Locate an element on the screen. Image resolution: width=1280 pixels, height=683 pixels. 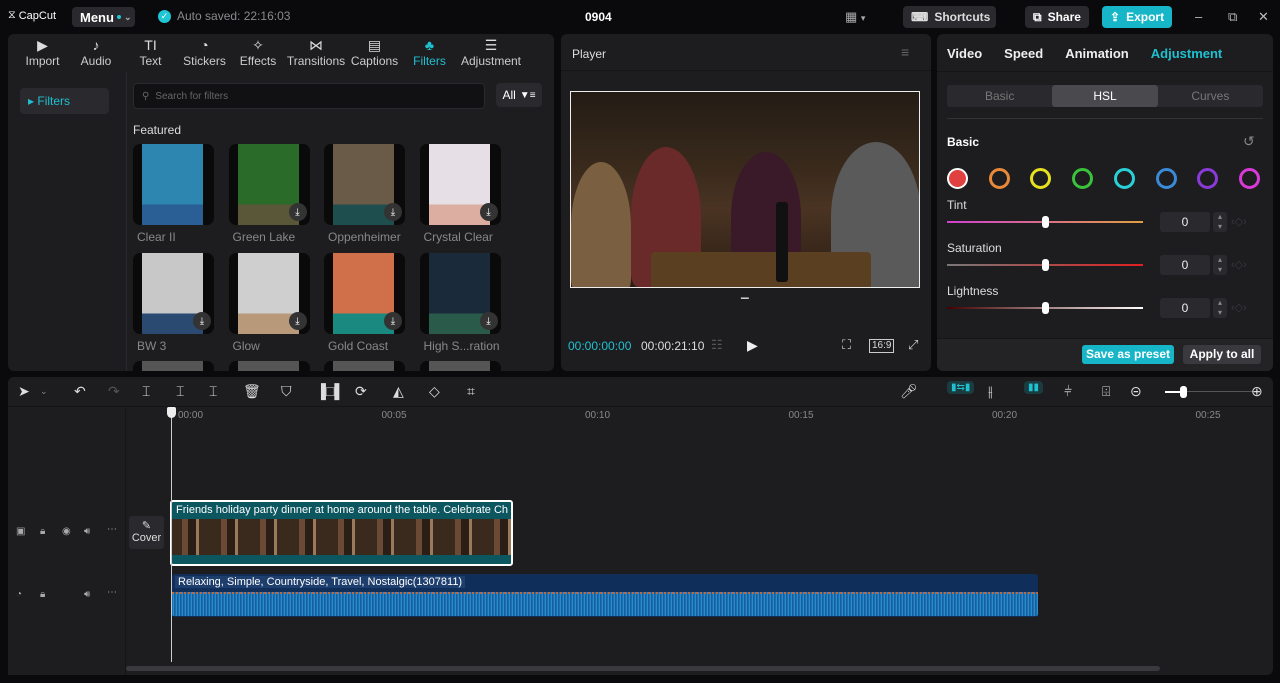
tab-filters: ♣ Filters is located at coordinates (429, 53).